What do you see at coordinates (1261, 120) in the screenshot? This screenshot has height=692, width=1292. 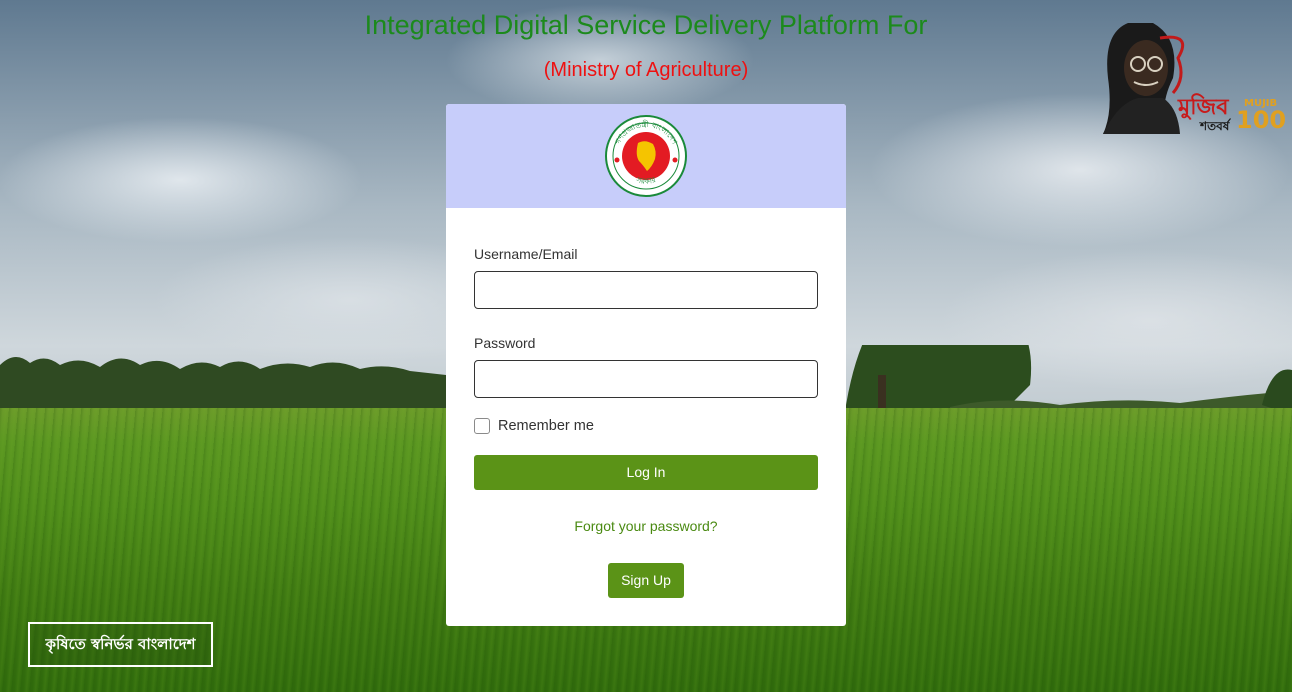 I see `mujib-number-text: 100` at bounding box center [1261, 120].